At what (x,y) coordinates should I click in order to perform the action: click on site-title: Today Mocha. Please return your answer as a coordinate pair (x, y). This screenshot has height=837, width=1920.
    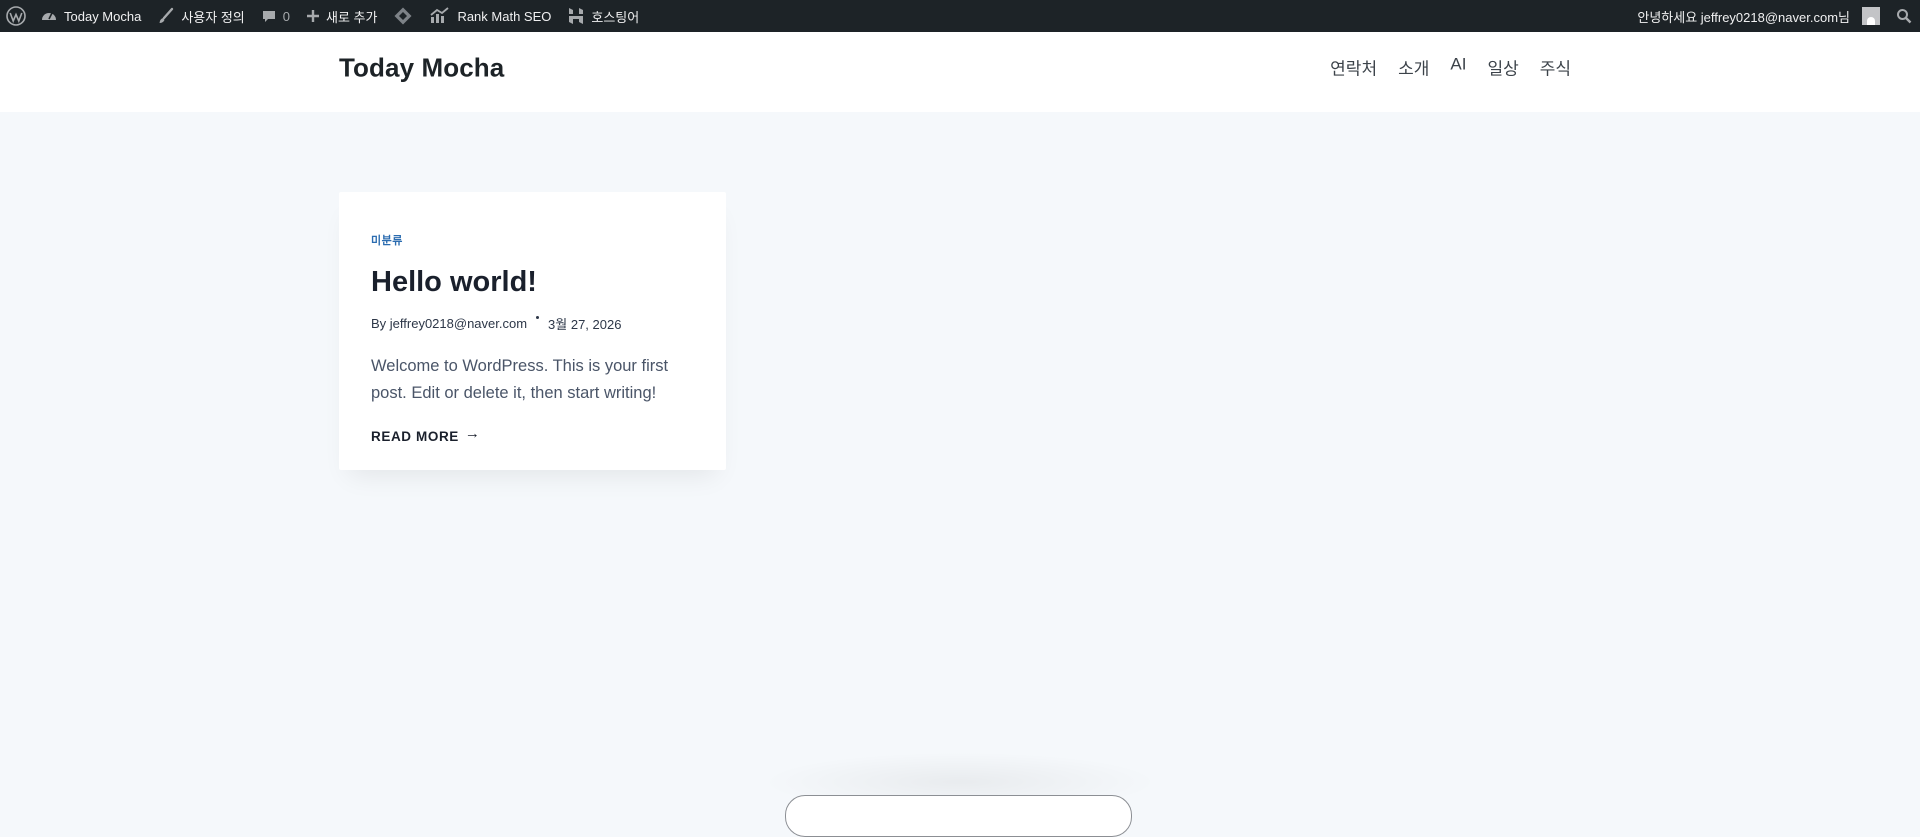
    Looking at the image, I should click on (421, 68).